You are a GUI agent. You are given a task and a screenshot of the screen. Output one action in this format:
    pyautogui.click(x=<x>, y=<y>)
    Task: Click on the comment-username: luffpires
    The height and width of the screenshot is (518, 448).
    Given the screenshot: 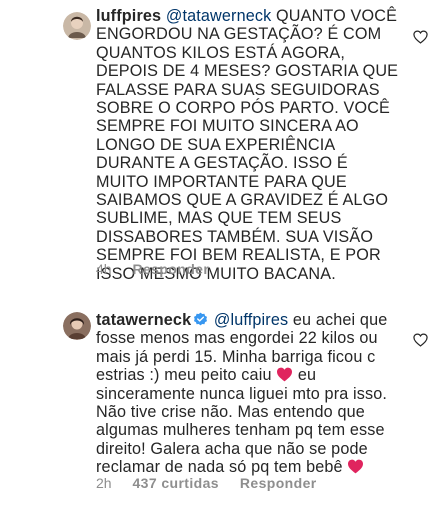 What is the action you would take?
    pyautogui.click(x=128, y=16)
    